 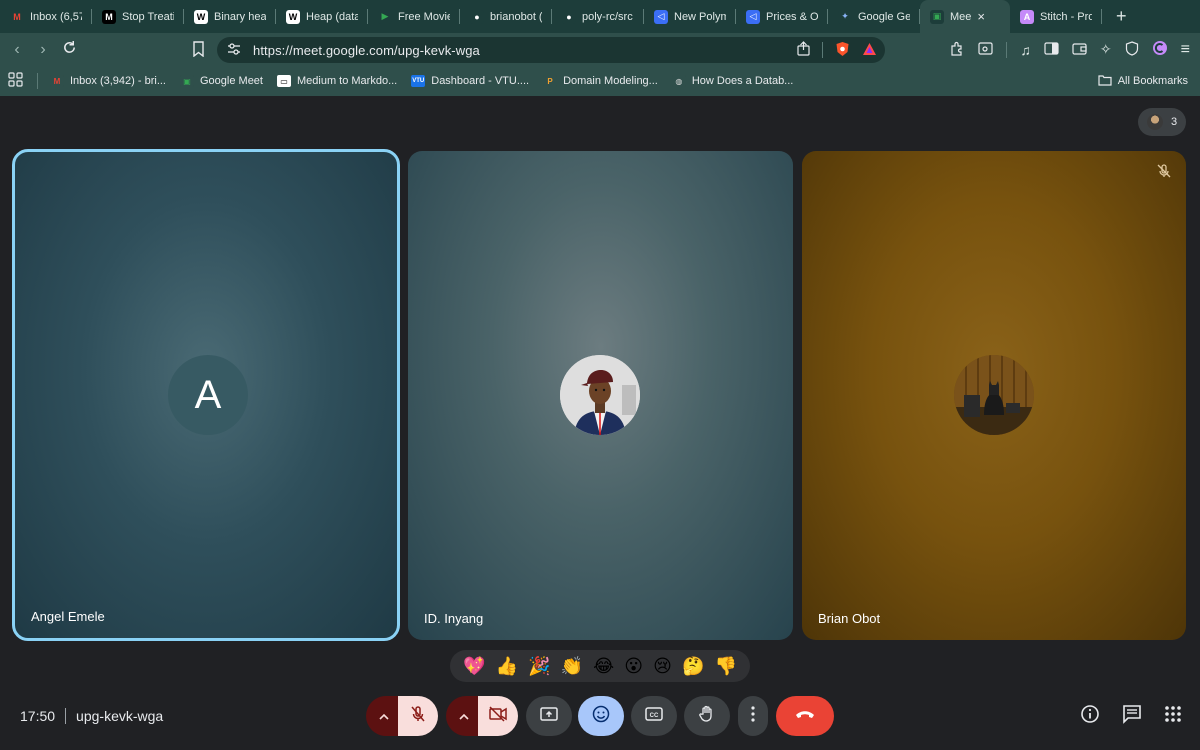 What do you see at coordinates (138, 16) in the screenshot?
I see `browser-tab: M Stop Treati` at bounding box center [138, 16].